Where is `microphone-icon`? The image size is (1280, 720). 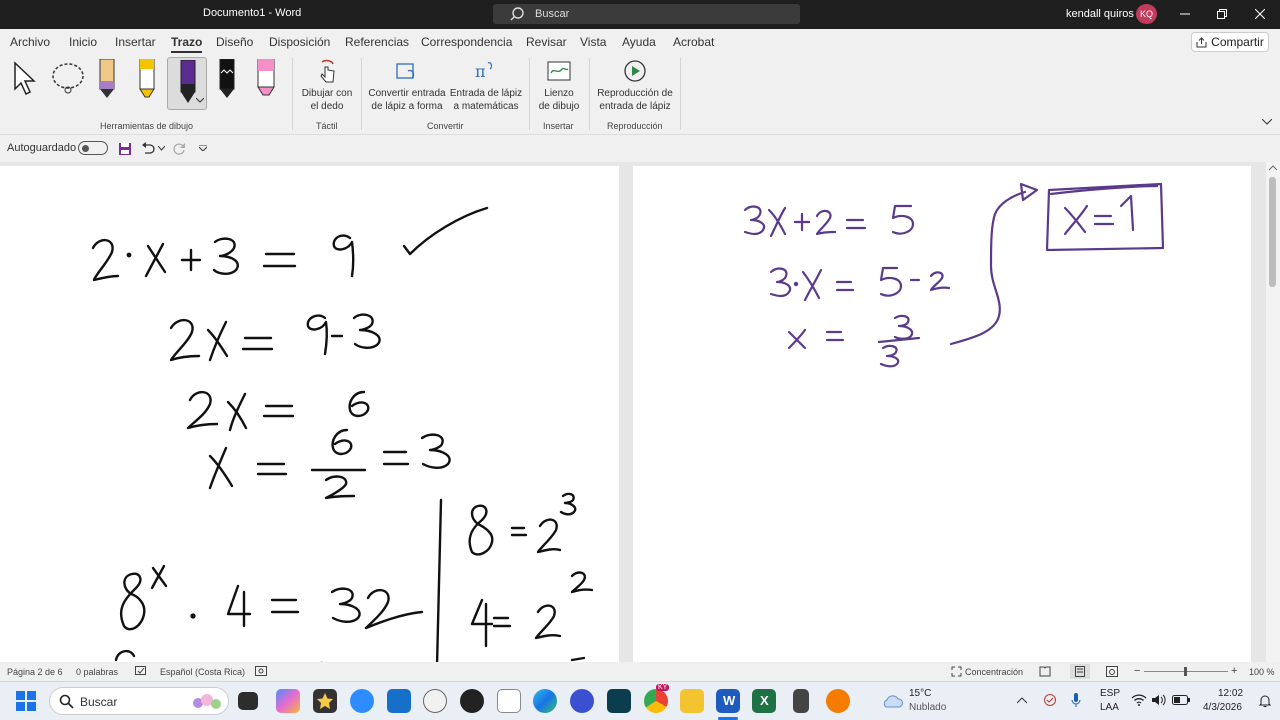
microphone-icon is located at coordinates (1076, 700).